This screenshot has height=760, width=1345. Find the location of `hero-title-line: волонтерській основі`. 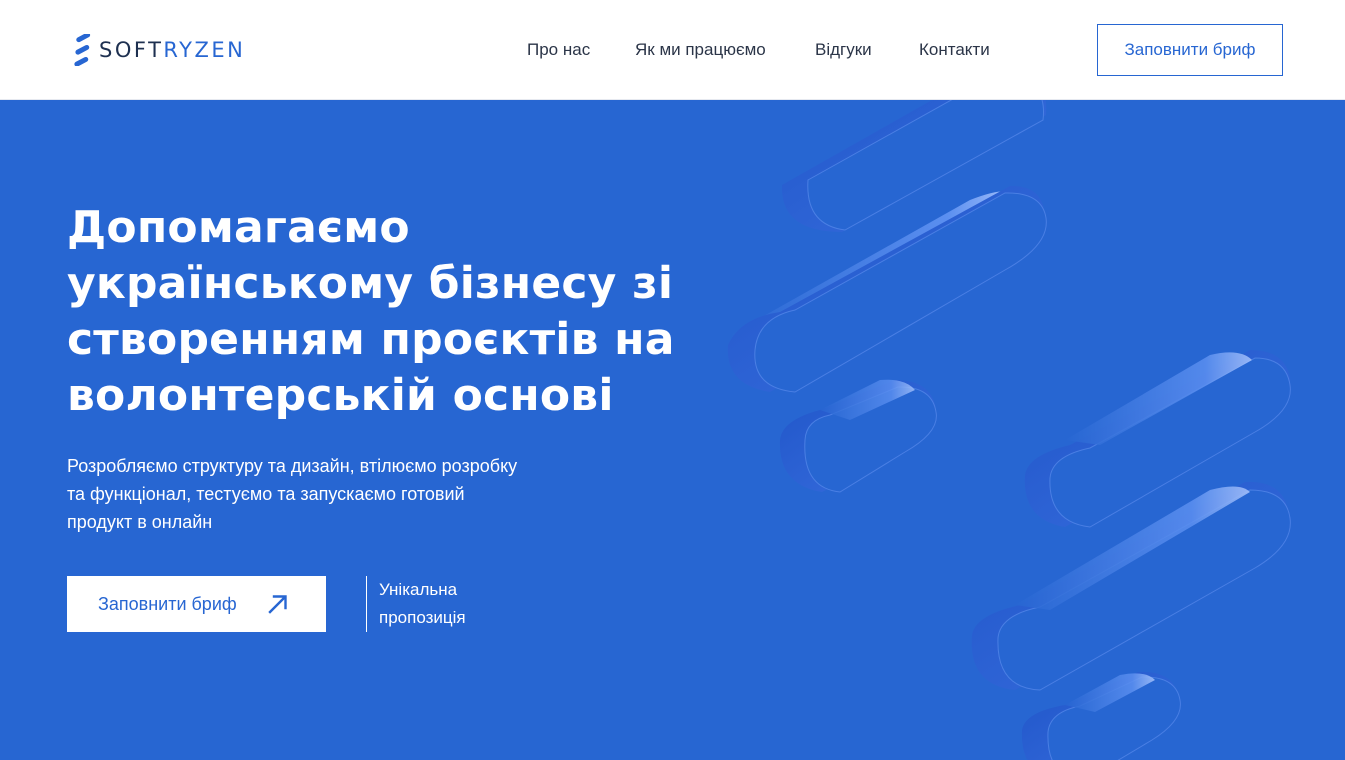

hero-title-line: волонтерській основі is located at coordinates (340, 395).